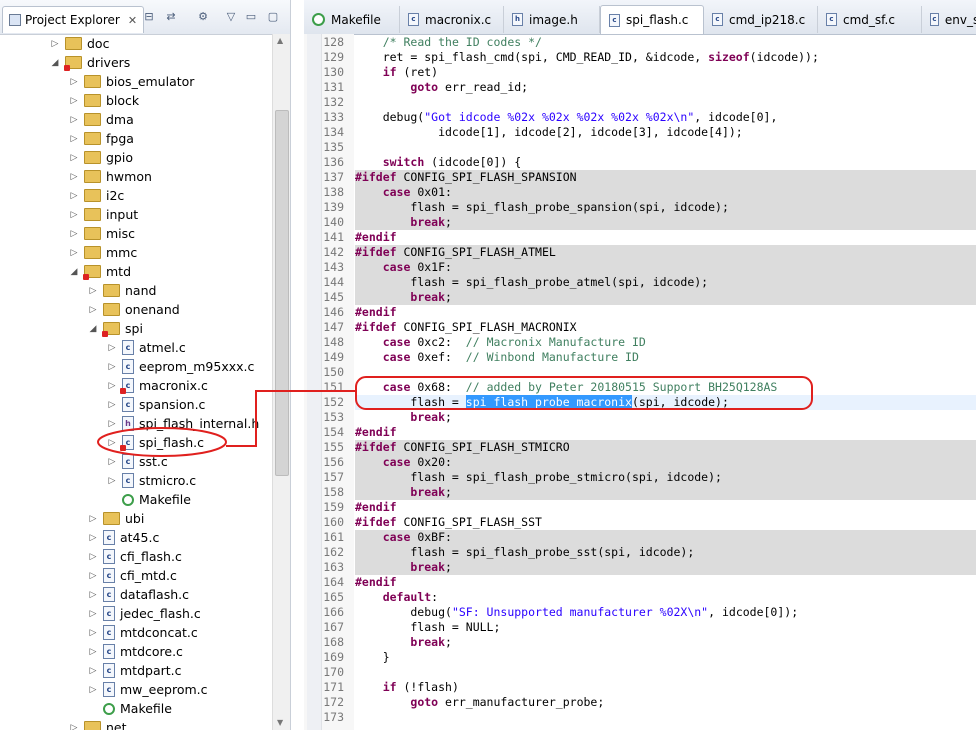 The width and height of the screenshot is (976, 730). What do you see at coordinates (102, 233) in the screenshot?
I see `tree-item: ▷ misc` at bounding box center [102, 233].